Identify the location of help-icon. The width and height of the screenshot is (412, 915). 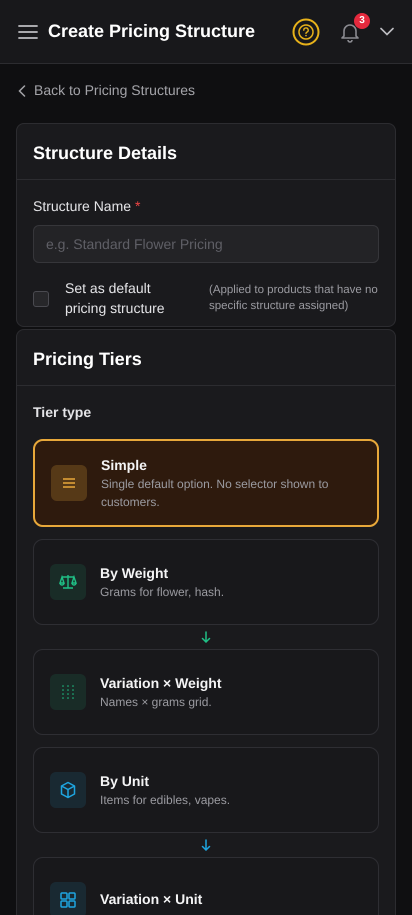
(306, 32).